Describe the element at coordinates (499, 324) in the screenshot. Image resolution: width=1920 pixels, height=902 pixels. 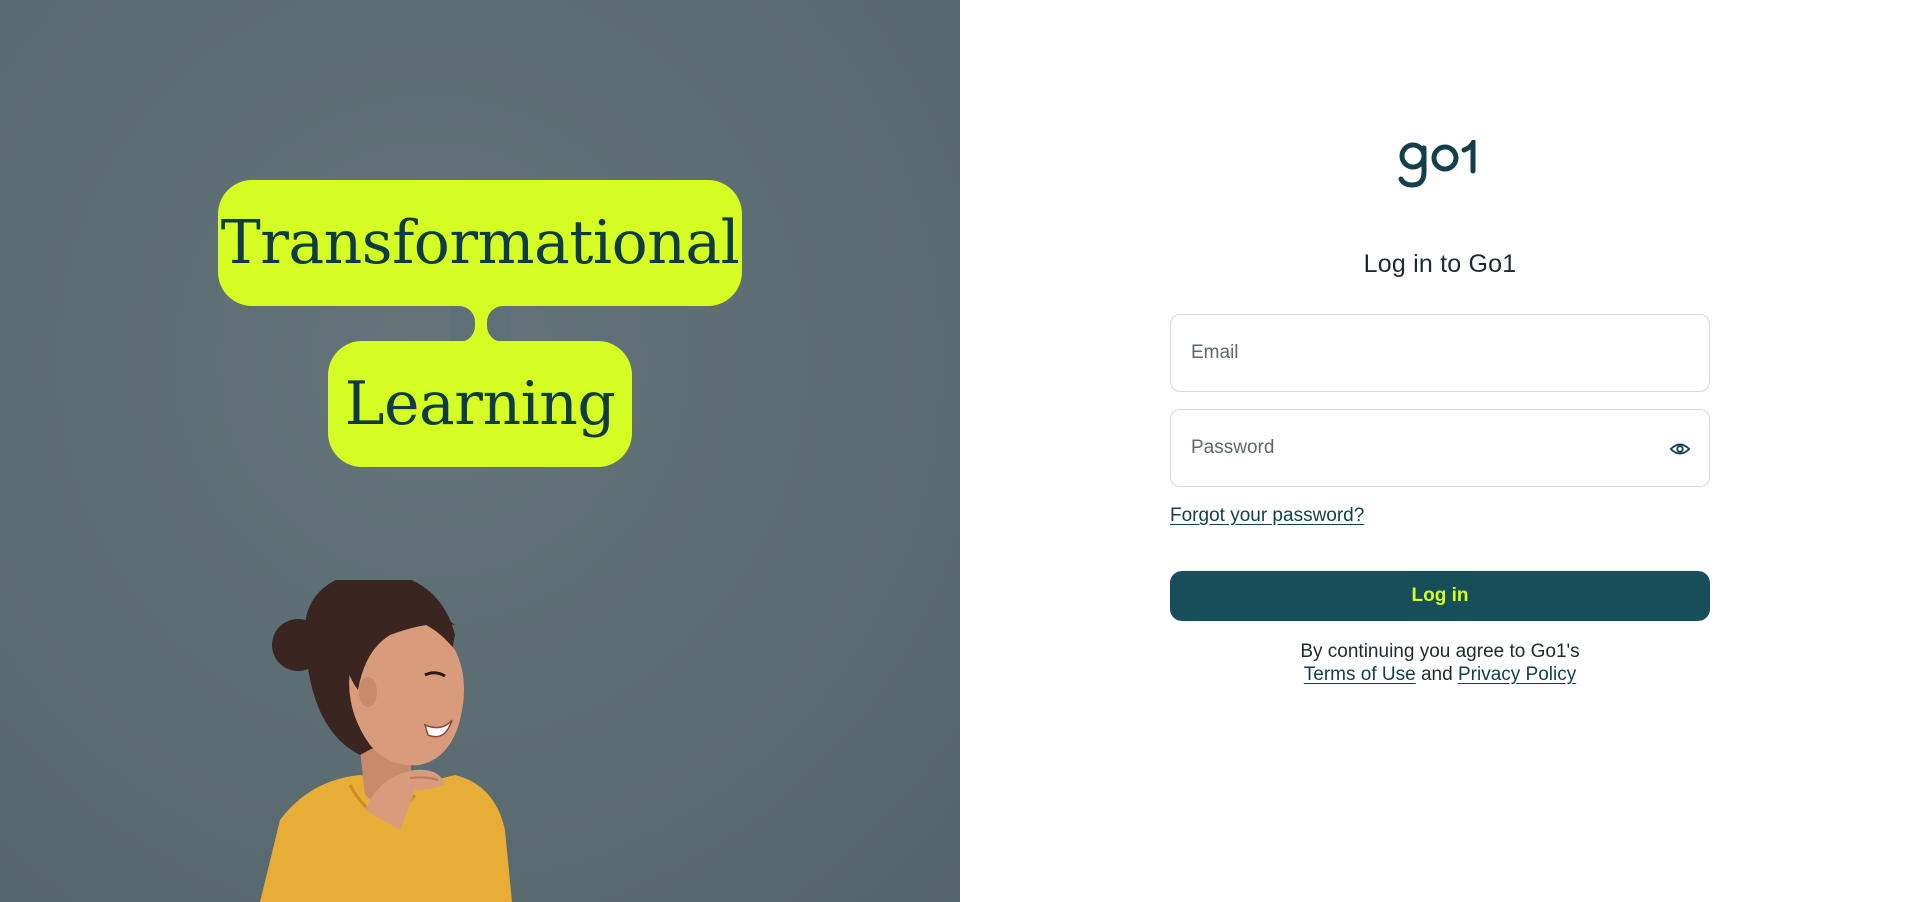
I see `bubble-connector-cut-right` at that location.